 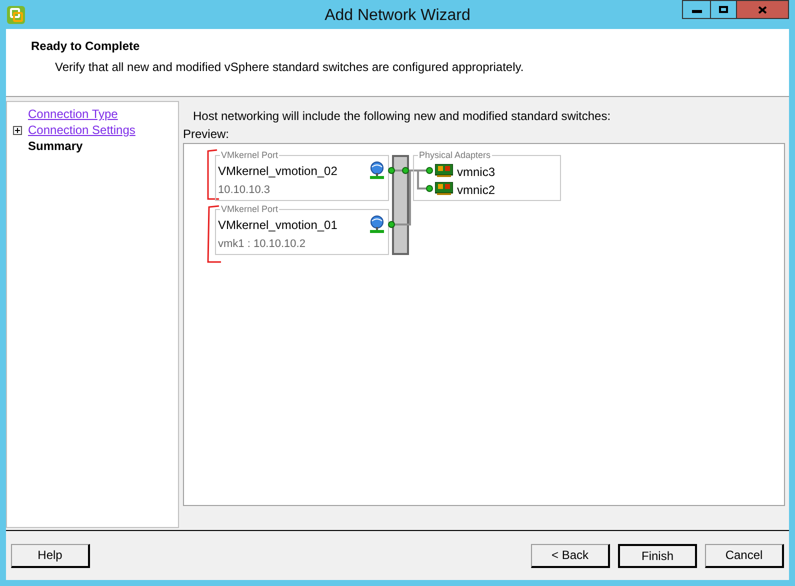 I want to click on preview-label: Preview:, so click(x=206, y=134).